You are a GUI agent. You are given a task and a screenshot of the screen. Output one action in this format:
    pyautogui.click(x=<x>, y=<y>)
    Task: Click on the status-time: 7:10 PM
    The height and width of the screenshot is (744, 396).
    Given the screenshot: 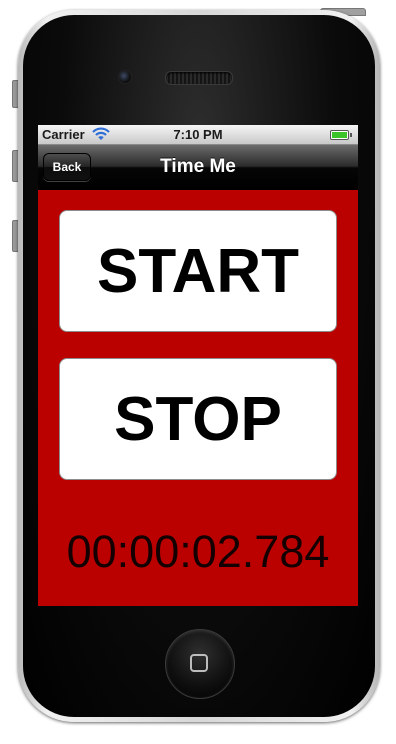 What is the action you would take?
    pyautogui.click(x=198, y=134)
    